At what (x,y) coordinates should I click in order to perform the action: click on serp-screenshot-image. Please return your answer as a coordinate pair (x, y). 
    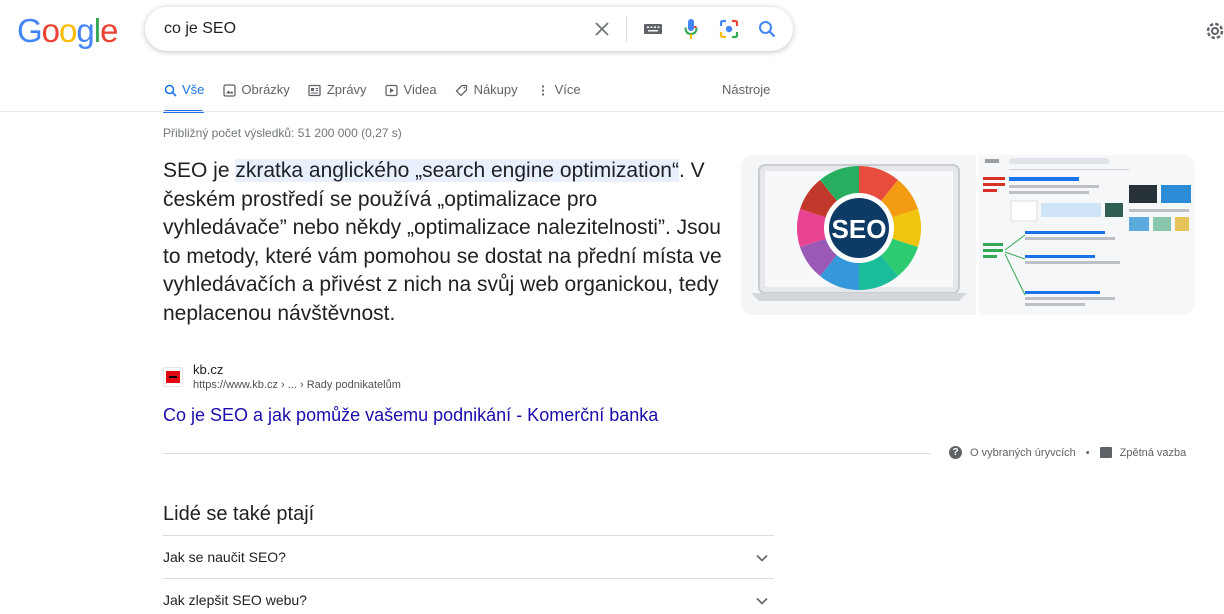
    Looking at the image, I should click on (1087, 235).